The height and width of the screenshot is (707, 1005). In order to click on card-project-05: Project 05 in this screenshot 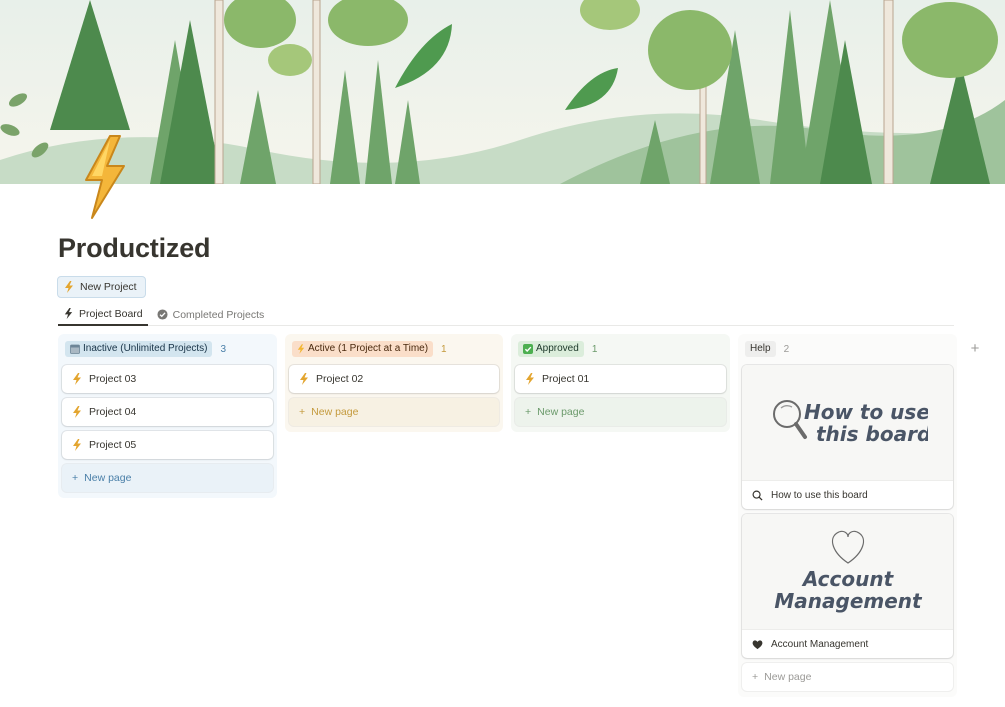, I will do `click(167, 445)`.